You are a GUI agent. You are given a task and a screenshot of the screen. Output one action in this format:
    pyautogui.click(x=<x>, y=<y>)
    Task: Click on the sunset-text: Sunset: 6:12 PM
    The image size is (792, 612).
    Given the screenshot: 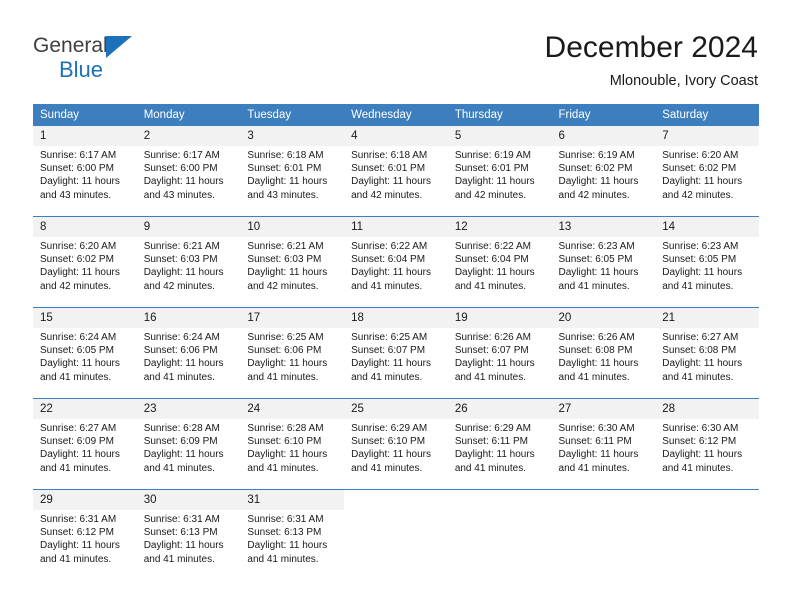 What is the action you would take?
    pyautogui.click(x=699, y=442)
    